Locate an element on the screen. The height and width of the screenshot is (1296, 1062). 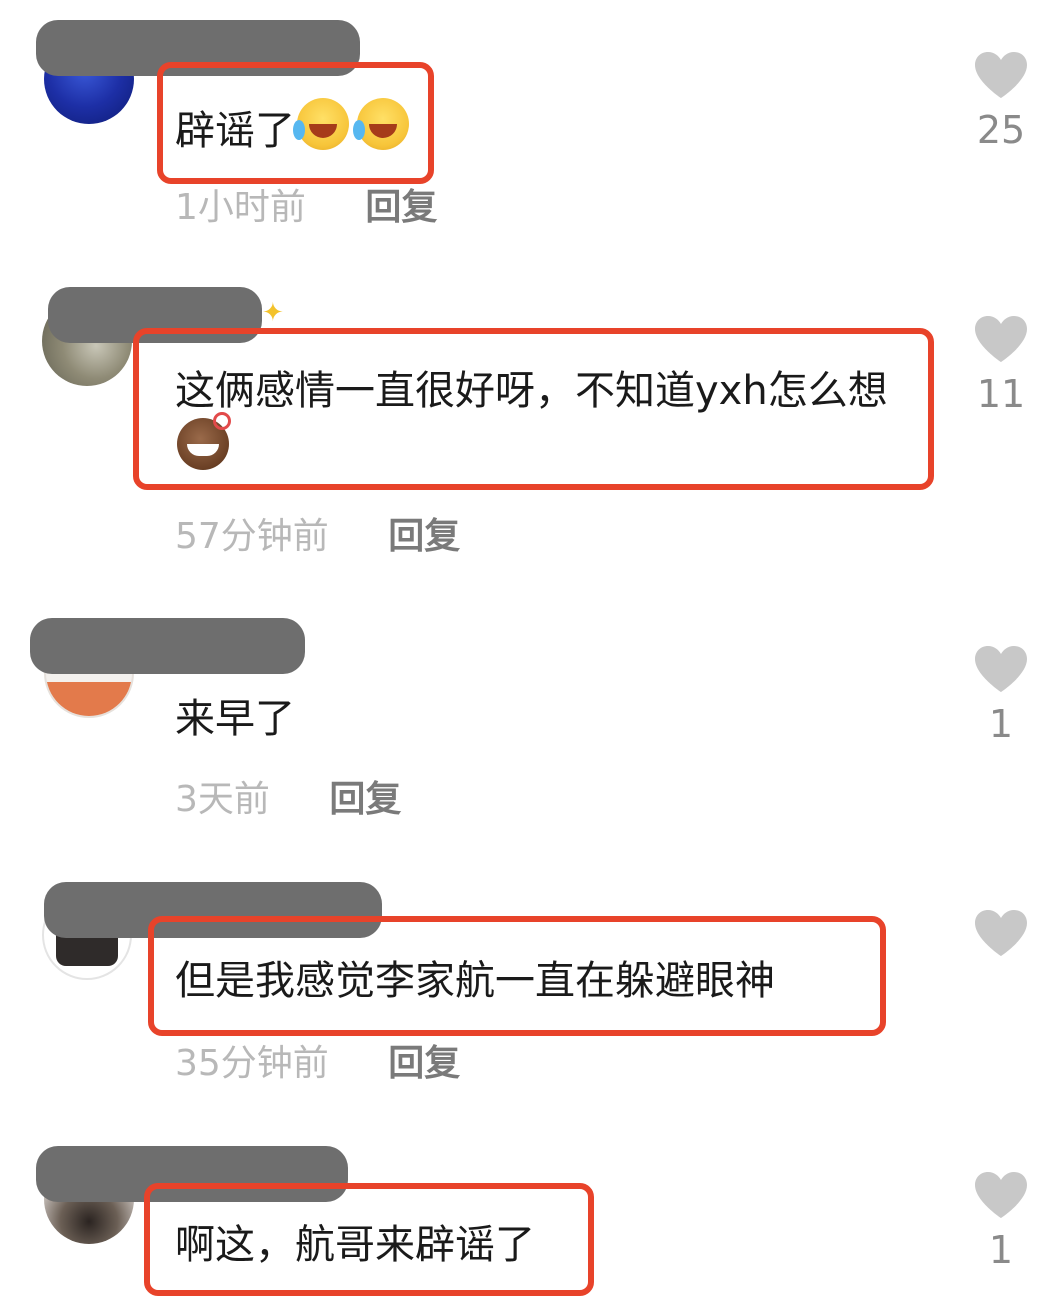
comment-meta: 1小时前 回复 is located at coordinates (306, 208).